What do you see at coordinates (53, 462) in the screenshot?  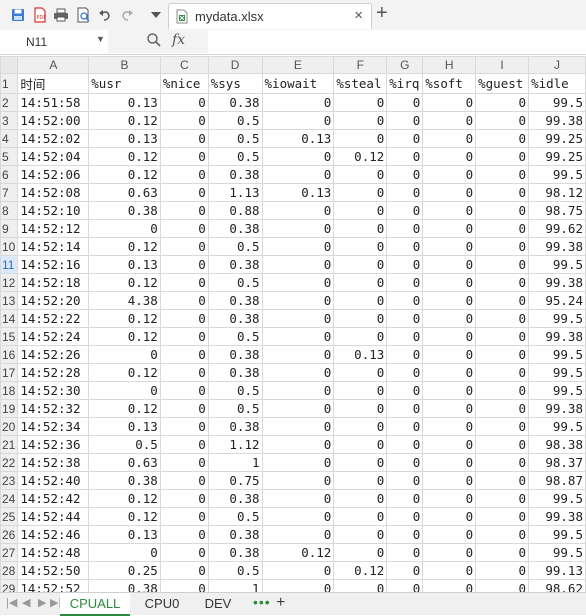 I see `cell: 14:52:38` at bounding box center [53, 462].